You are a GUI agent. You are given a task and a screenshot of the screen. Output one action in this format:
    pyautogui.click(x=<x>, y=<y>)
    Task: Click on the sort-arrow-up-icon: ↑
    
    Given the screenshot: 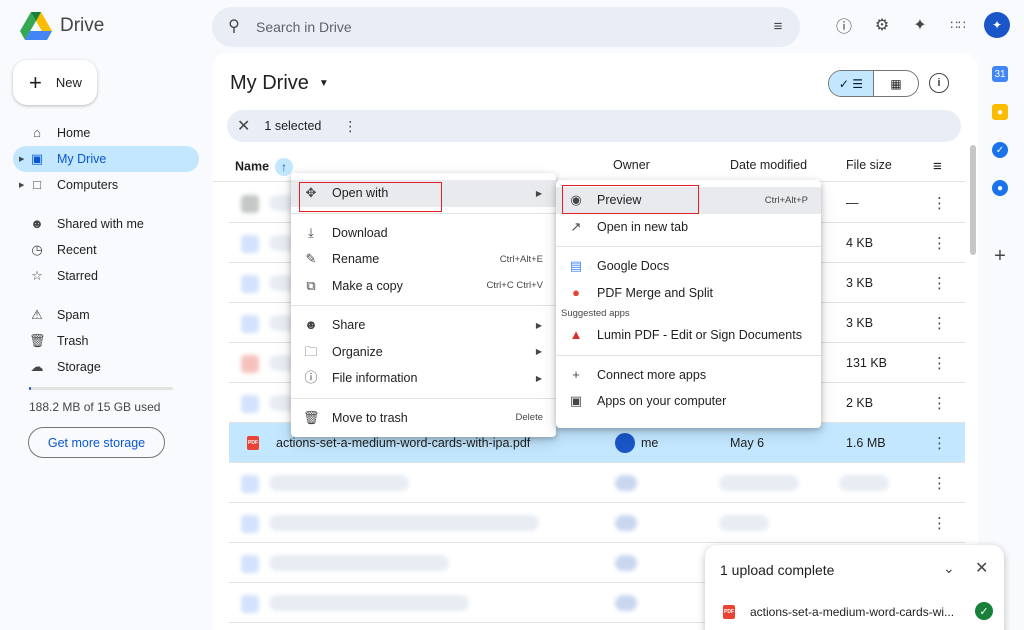 What is the action you would take?
    pyautogui.click(x=284, y=167)
    